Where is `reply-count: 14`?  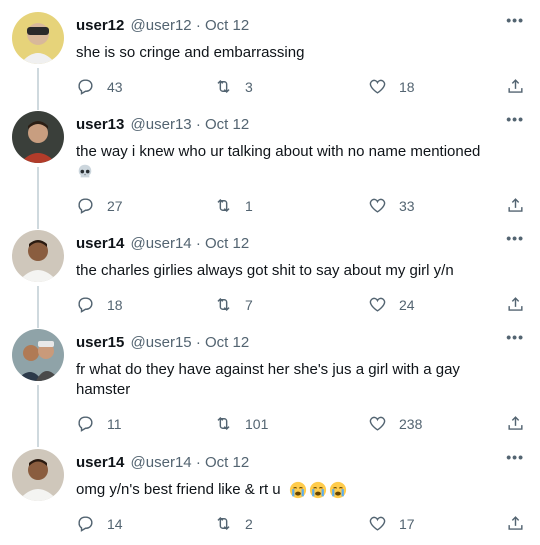
reply-count: 14 is located at coordinates (115, 523).